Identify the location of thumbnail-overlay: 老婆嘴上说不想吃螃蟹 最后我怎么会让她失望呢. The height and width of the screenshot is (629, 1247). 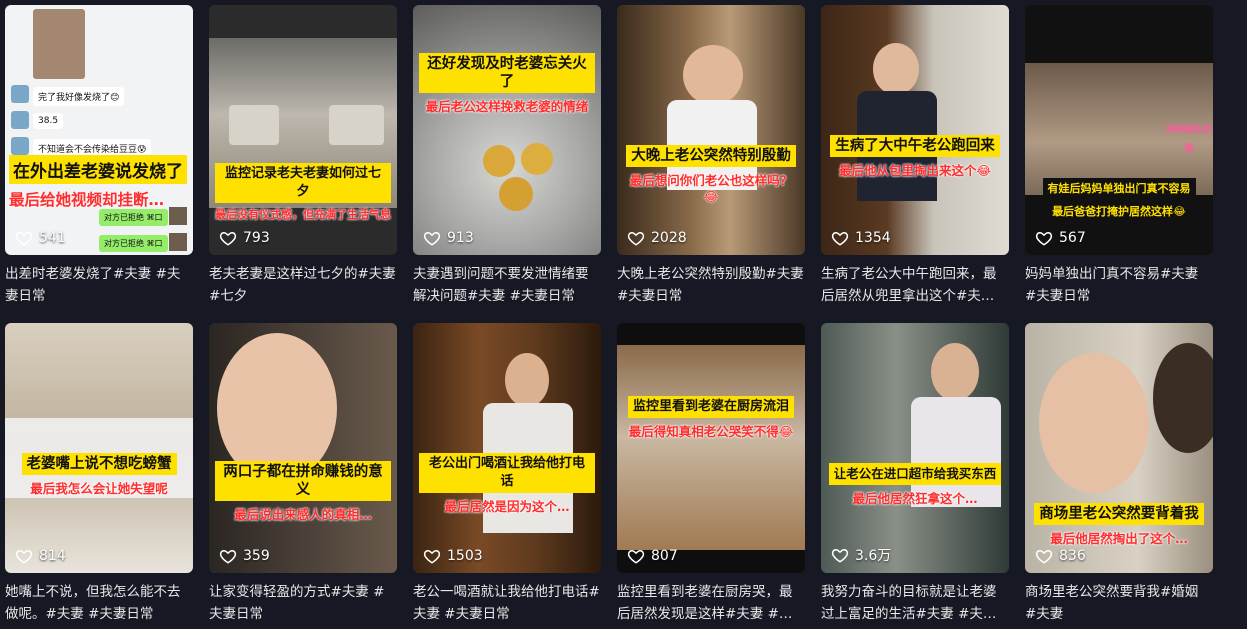
(99, 475).